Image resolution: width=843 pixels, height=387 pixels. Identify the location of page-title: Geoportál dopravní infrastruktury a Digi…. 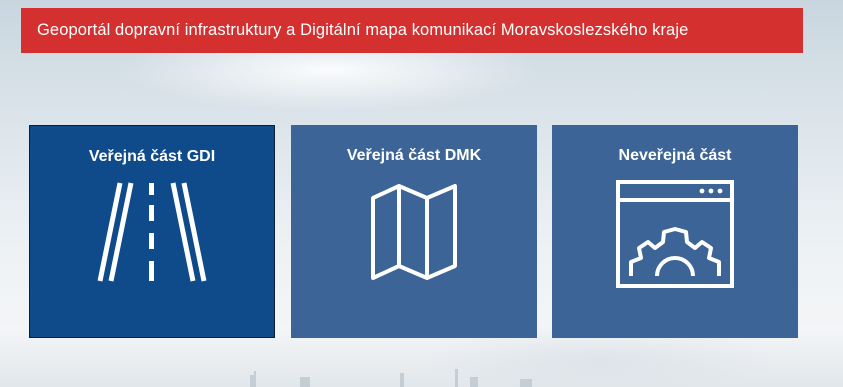
(363, 30).